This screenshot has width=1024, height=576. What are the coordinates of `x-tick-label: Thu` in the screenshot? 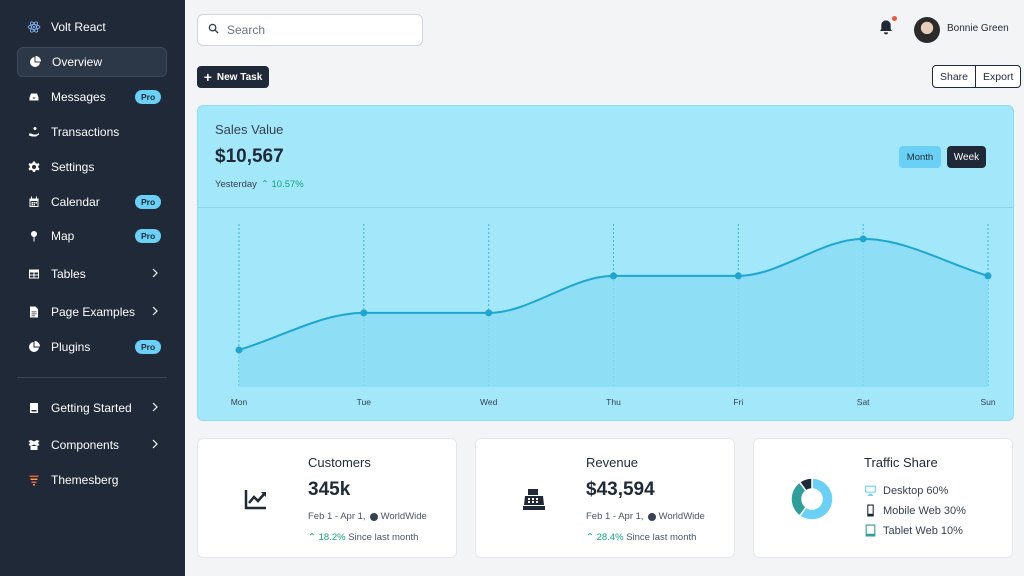 It's located at (613, 402).